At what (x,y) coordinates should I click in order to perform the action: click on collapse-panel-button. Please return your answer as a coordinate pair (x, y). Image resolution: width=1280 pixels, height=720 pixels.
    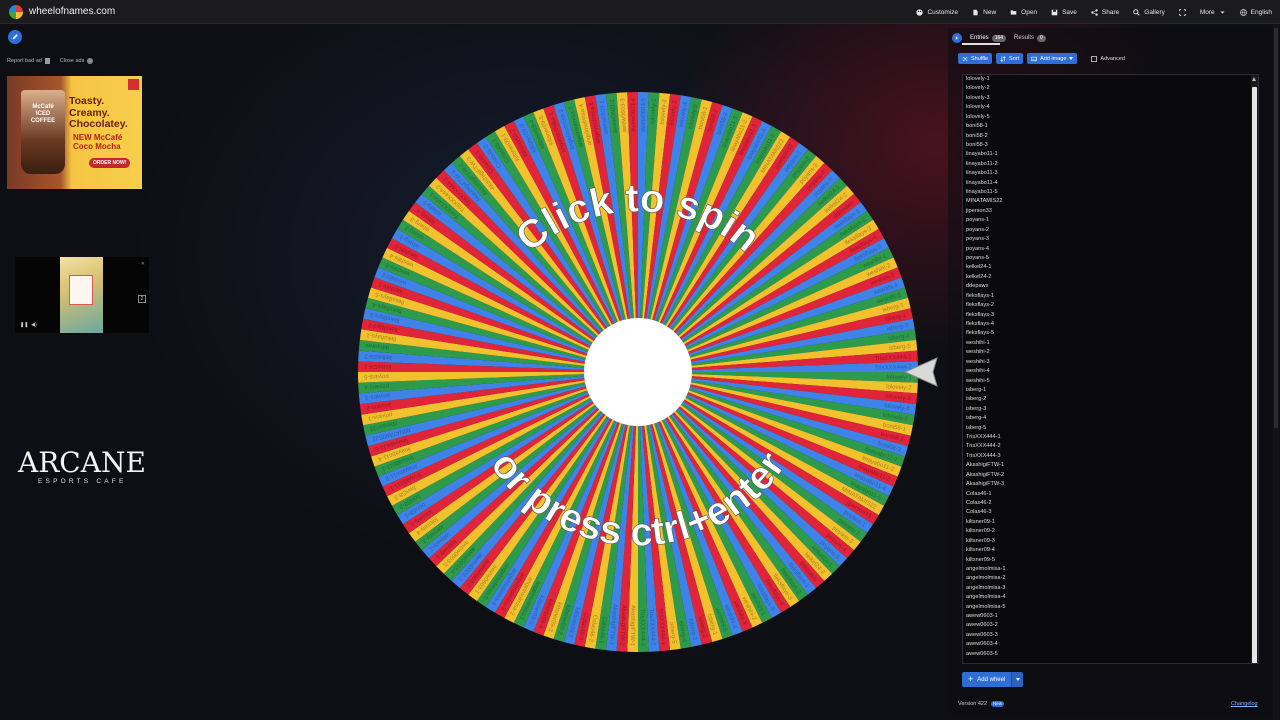
    Looking at the image, I should click on (957, 38).